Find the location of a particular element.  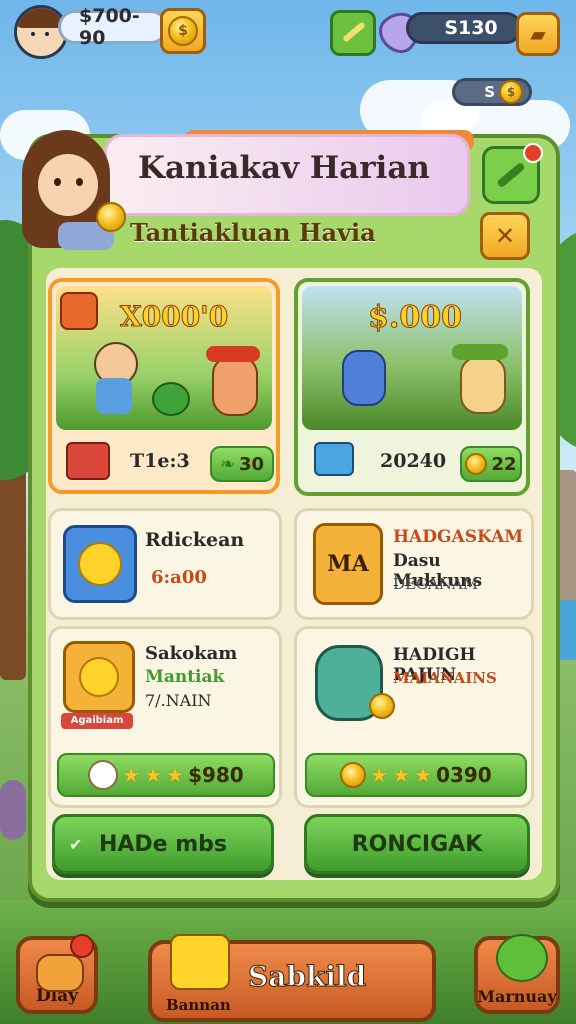

pet-icon is located at coordinates (103, 775).